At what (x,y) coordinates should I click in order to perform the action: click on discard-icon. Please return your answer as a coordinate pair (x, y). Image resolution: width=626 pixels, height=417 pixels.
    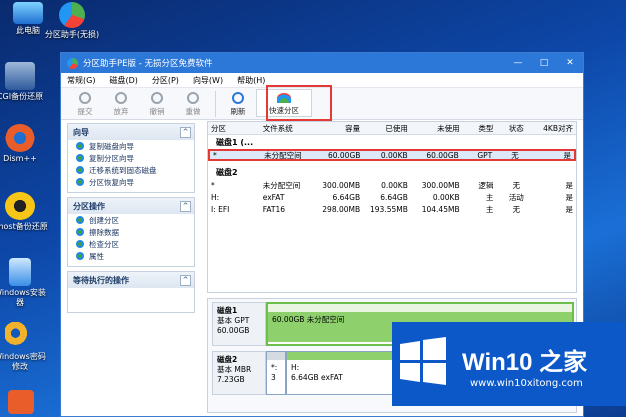
    Looking at the image, I should click on (121, 98).